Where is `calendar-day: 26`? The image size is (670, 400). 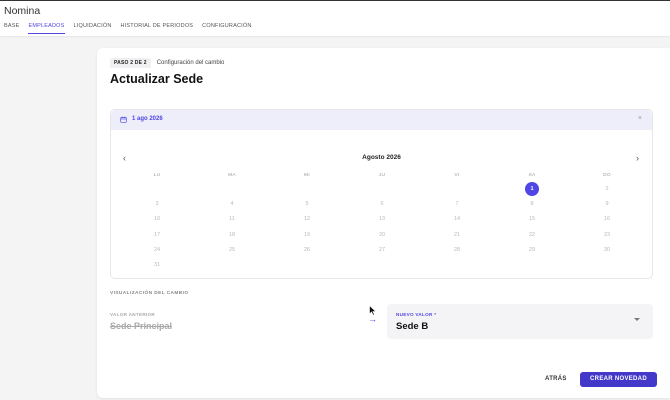 calendar-day: 26 is located at coordinates (307, 250).